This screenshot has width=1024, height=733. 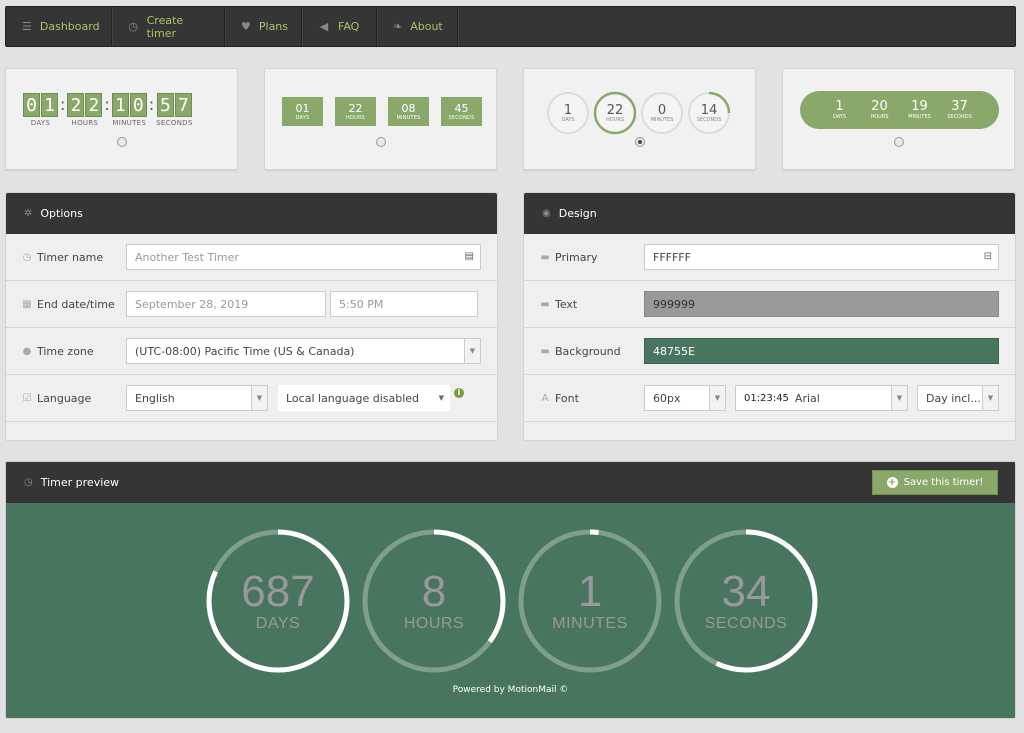 What do you see at coordinates (361, 304) in the screenshot?
I see `end-time-value: 5:50 PM` at bounding box center [361, 304].